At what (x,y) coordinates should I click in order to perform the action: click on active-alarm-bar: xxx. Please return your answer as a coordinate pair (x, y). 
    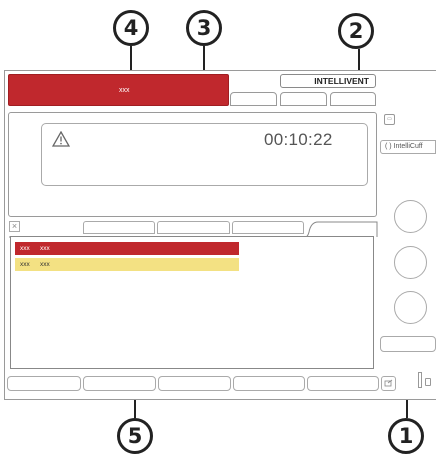
    Looking at the image, I should click on (118, 90).